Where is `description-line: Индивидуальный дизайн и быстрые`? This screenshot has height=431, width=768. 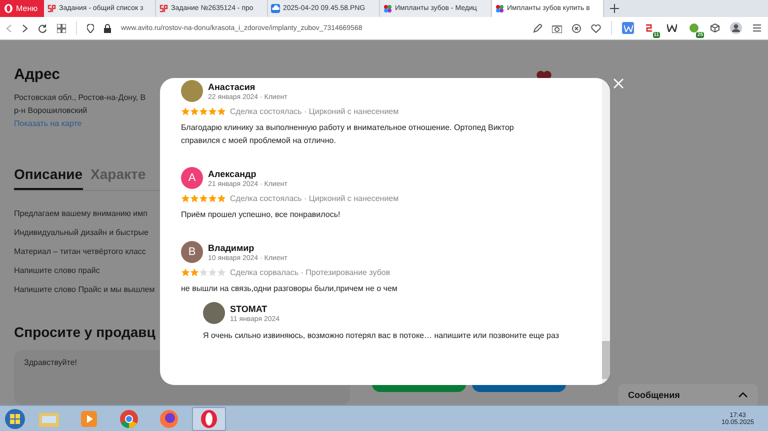
description-line: Индивидуальный дизайн и быстрые is located at coordinates (82, 232).